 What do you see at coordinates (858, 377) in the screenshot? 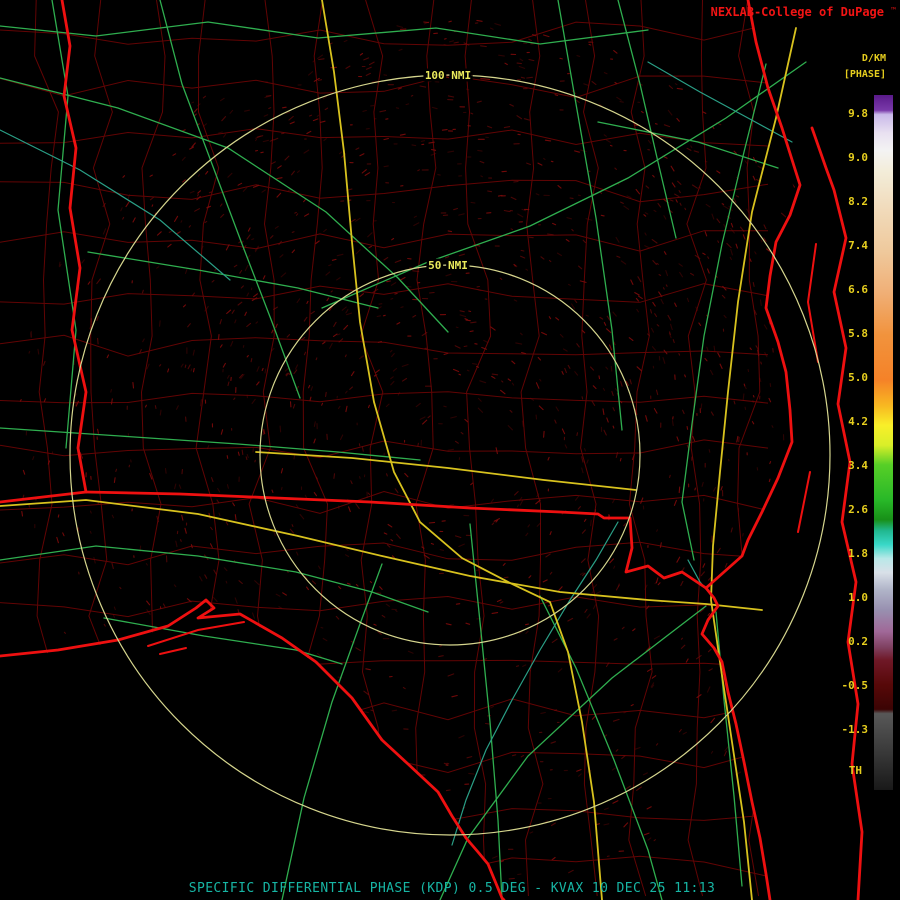
I see `colorbar-value: 5.0` at bounding box center [858, 377].